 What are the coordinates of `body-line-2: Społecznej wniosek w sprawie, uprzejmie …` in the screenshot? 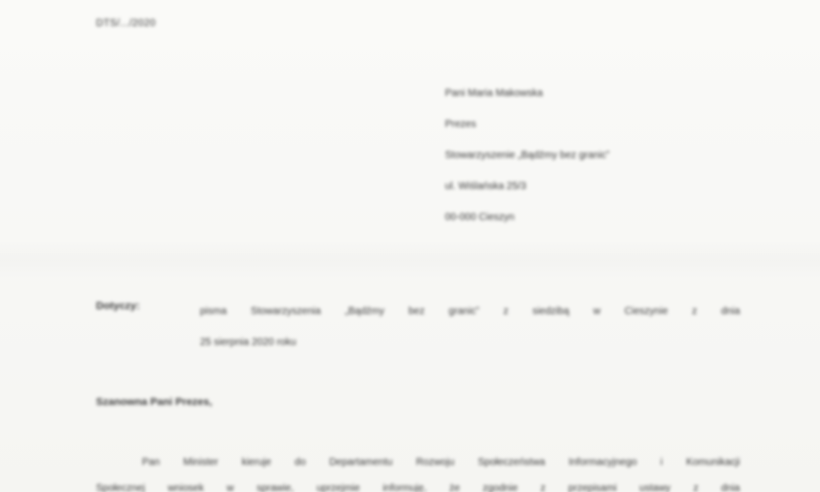 It's located at (418, 487).